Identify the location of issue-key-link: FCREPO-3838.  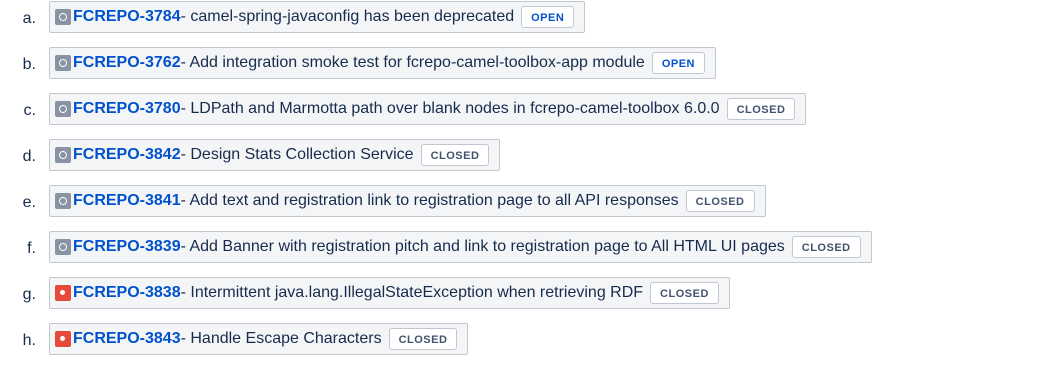
(127, 293).